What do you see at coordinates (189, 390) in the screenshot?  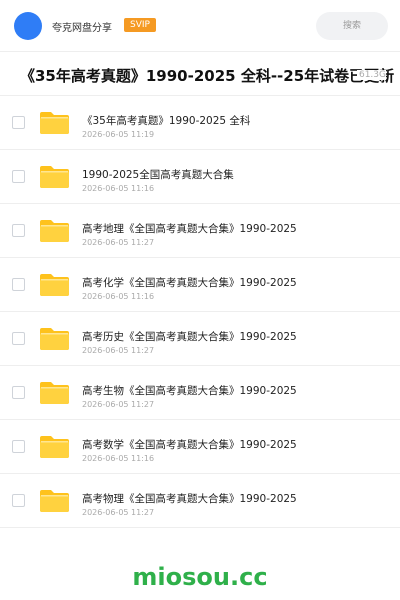 I see `file-name: 高考生物《全国高考真题大合集》1990-2025` at bounding box center [189, 390].